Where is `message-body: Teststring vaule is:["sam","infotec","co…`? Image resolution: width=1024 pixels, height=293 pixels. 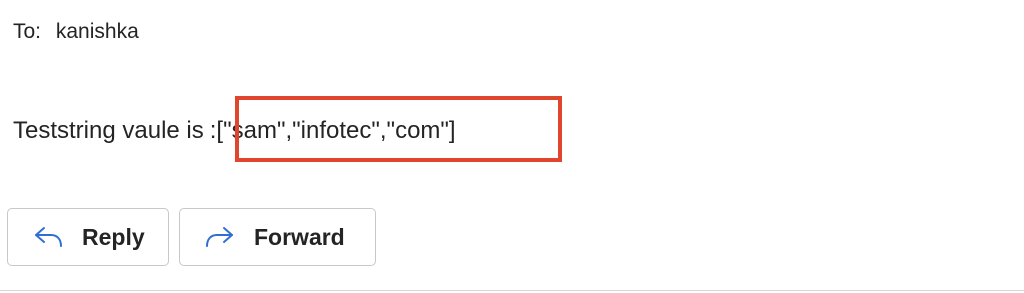
message-body: Teststring vaule is:["sam","infotec","co… is located at coordinates (234, 131).